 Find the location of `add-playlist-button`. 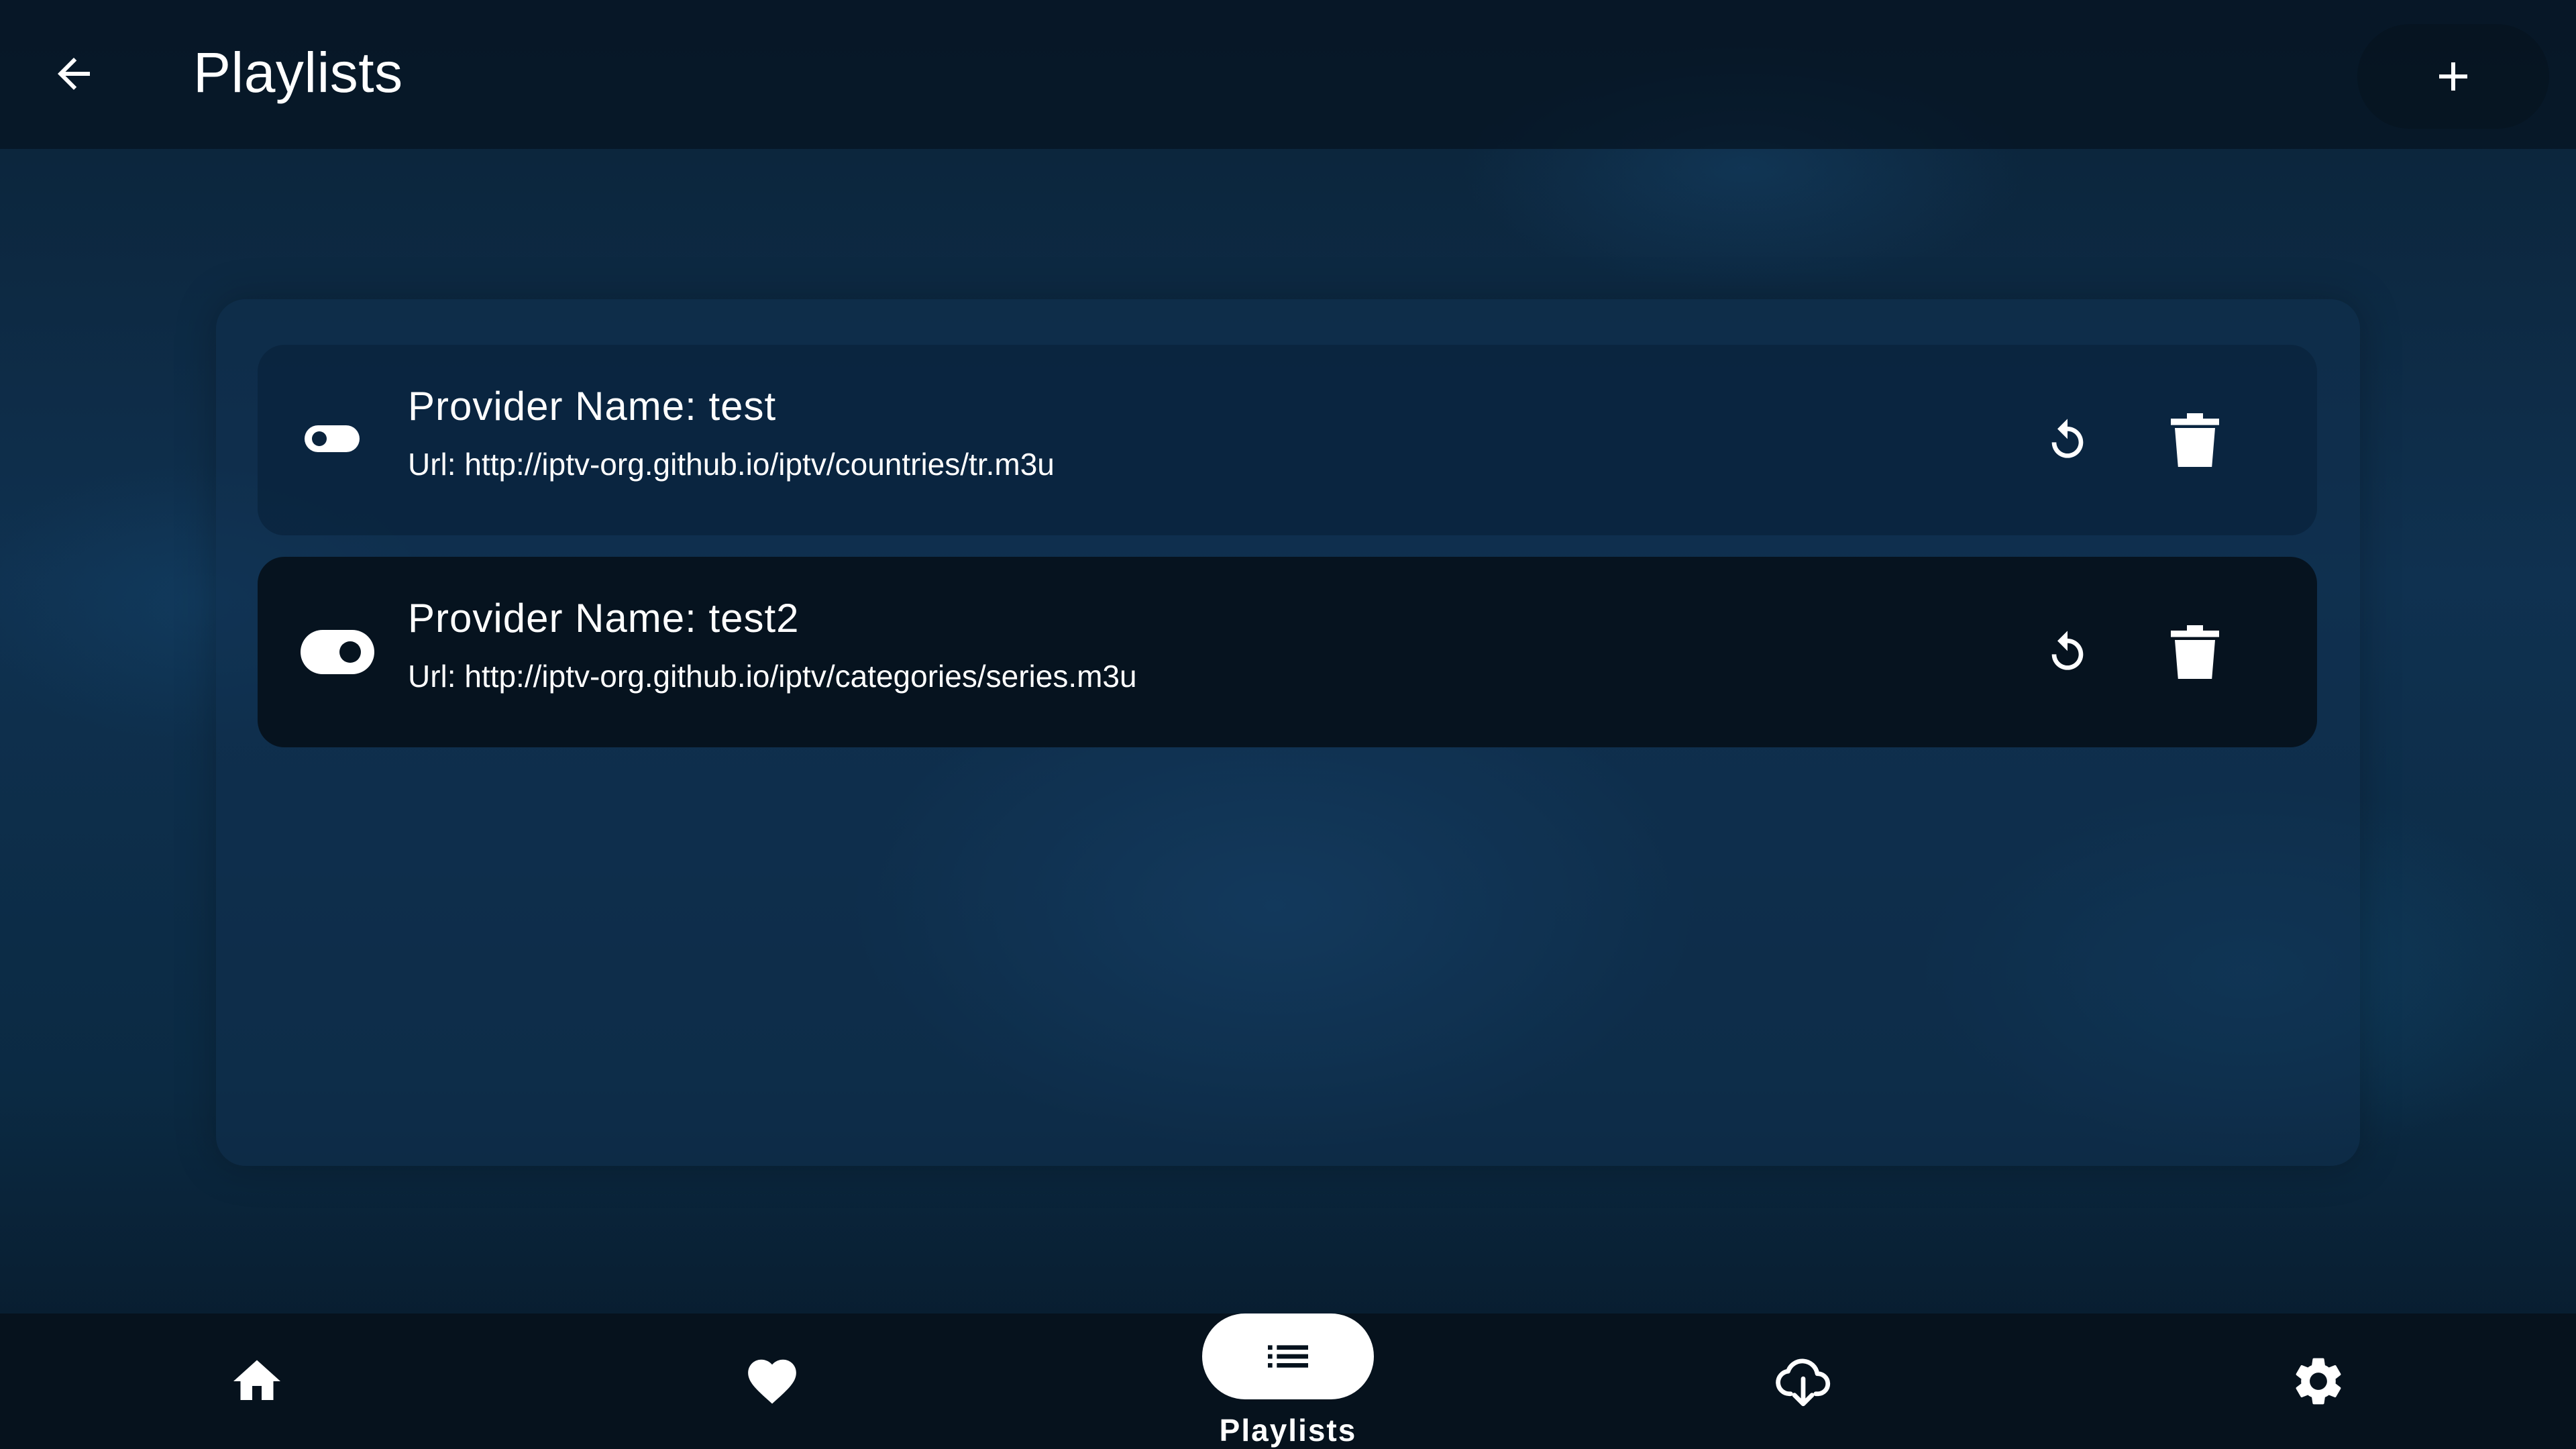

add-playlist-button is located at coordinates (2453, 76).